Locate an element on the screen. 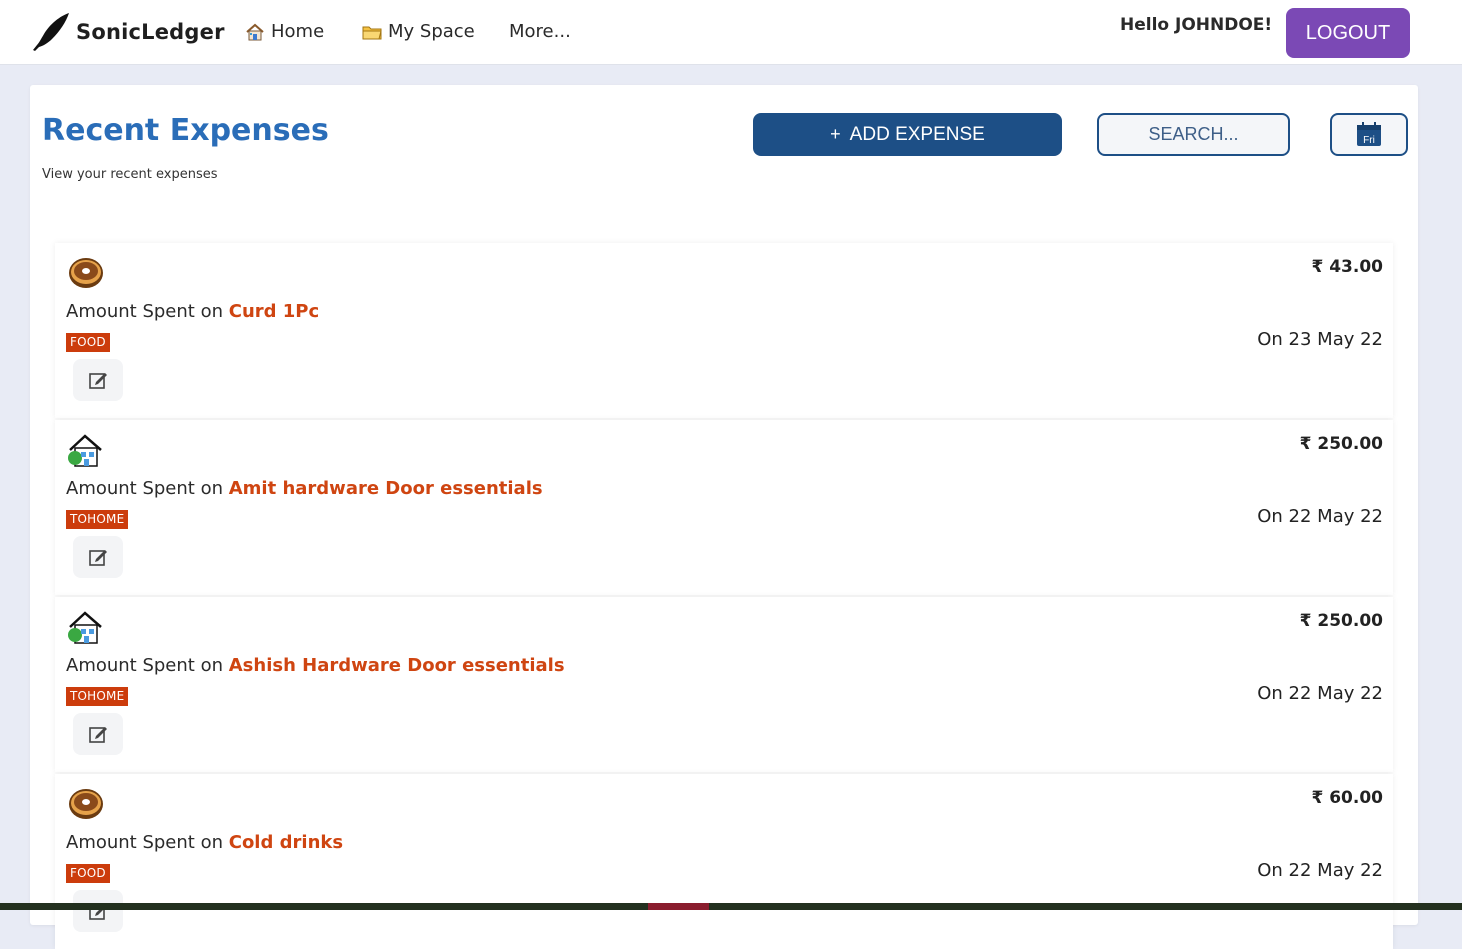 The height and width of the screenshot is (949, 1462). folder-icon is located at coordinates (372, 32).